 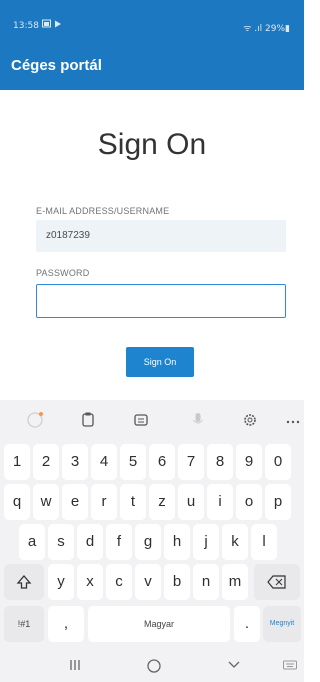 I want to click on key-7: 7, so click(x=191, y=462).